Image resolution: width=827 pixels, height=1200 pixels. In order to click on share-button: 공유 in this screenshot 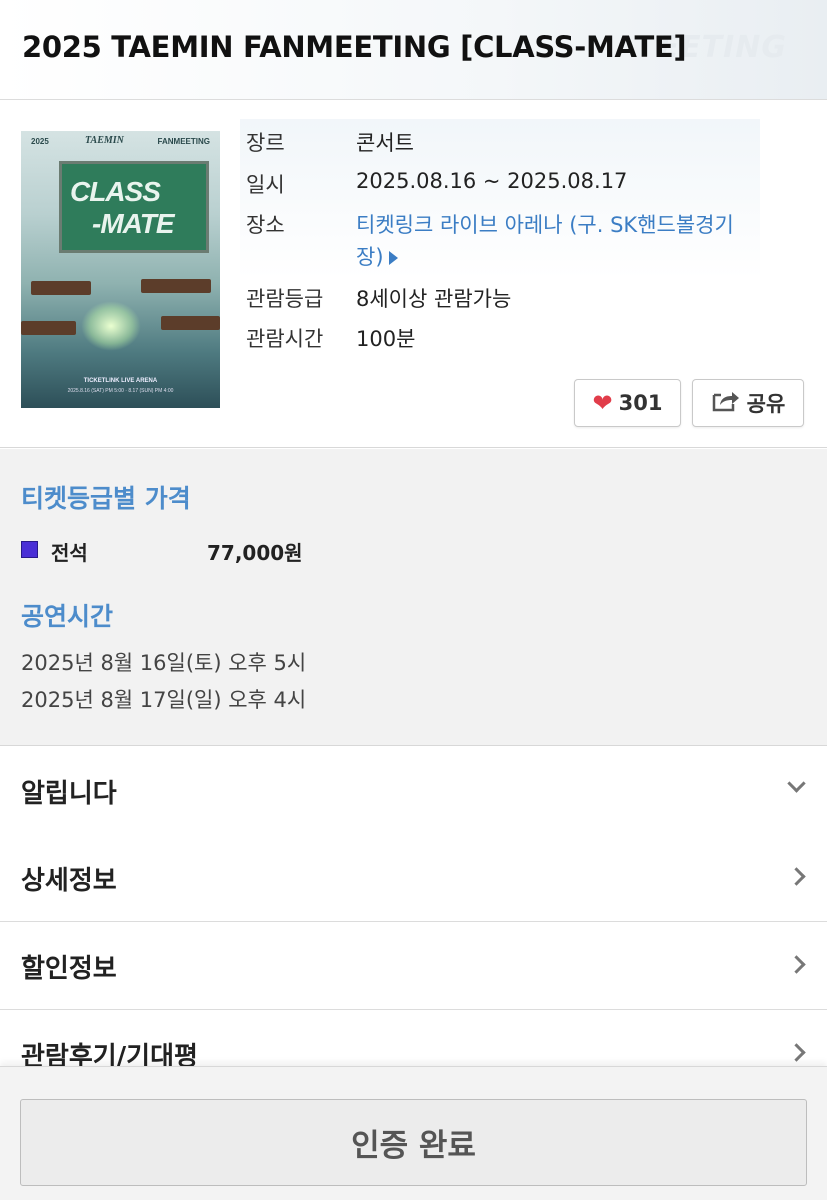, I will do `click(748, 403)`.